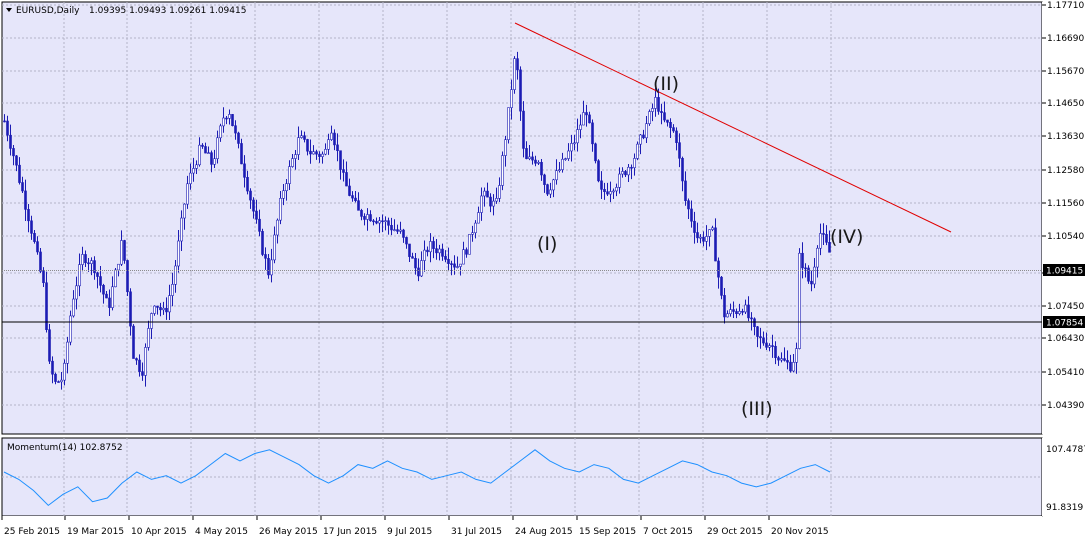  I want to click on date-tick-label: 17 Jun 2015, so click(350, 532).